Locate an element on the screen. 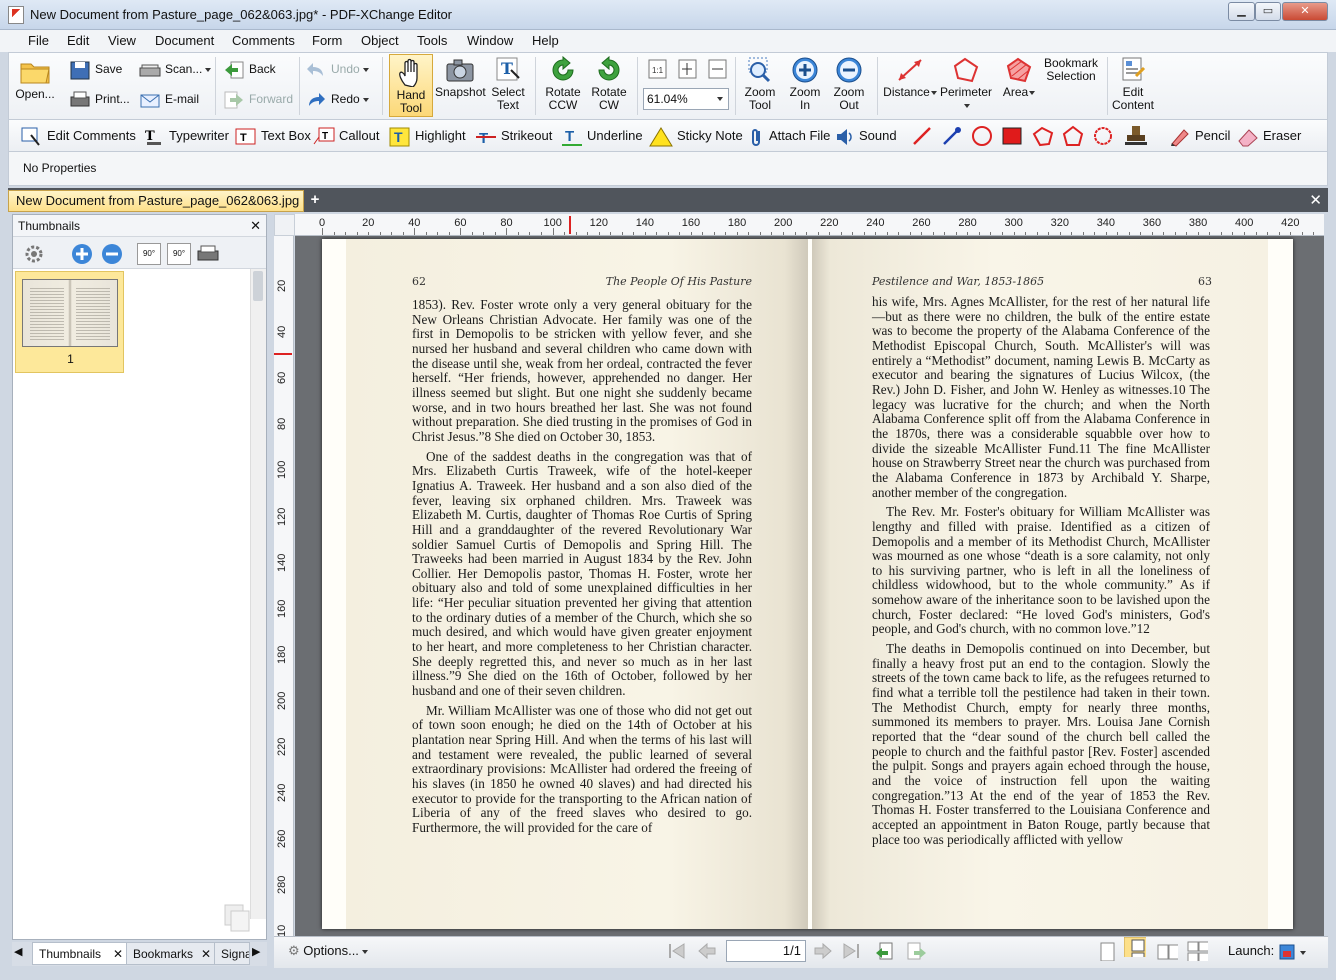  attach-file-button: Attach File is located at coordinates (789, 136).